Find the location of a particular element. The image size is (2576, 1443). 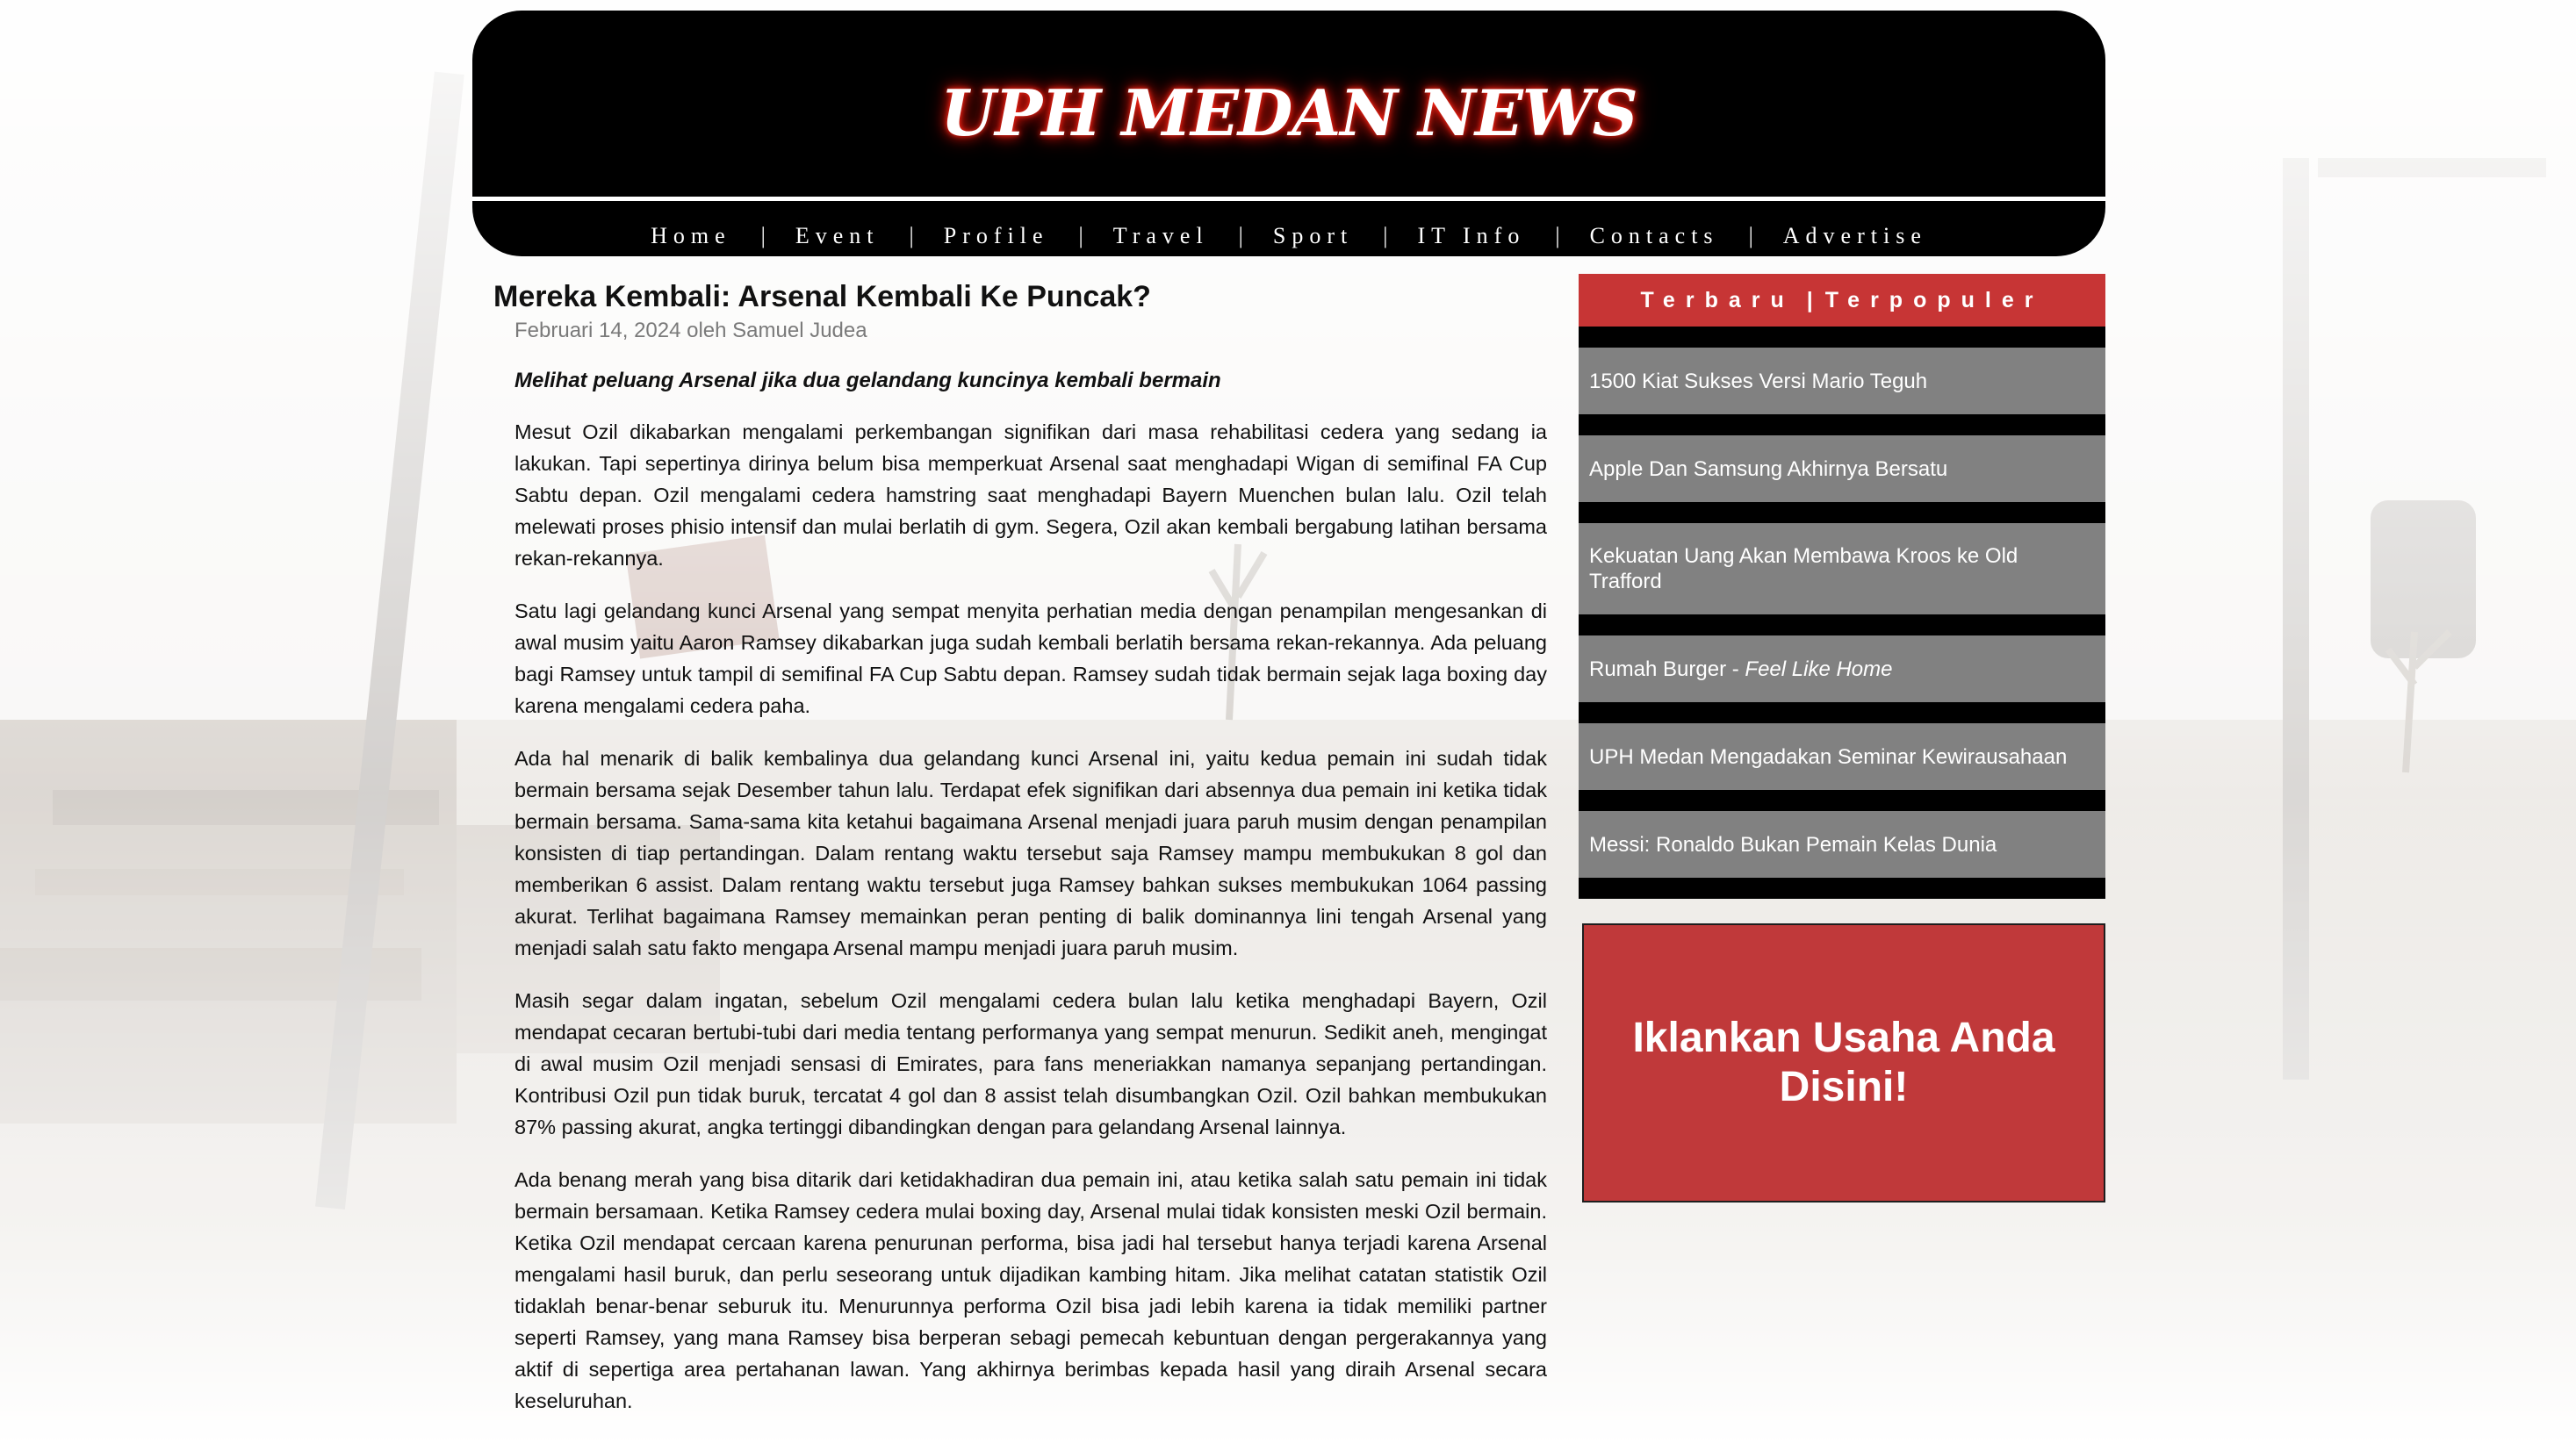

nav-advertise: Advertise is located at coordinates (1855, 236).